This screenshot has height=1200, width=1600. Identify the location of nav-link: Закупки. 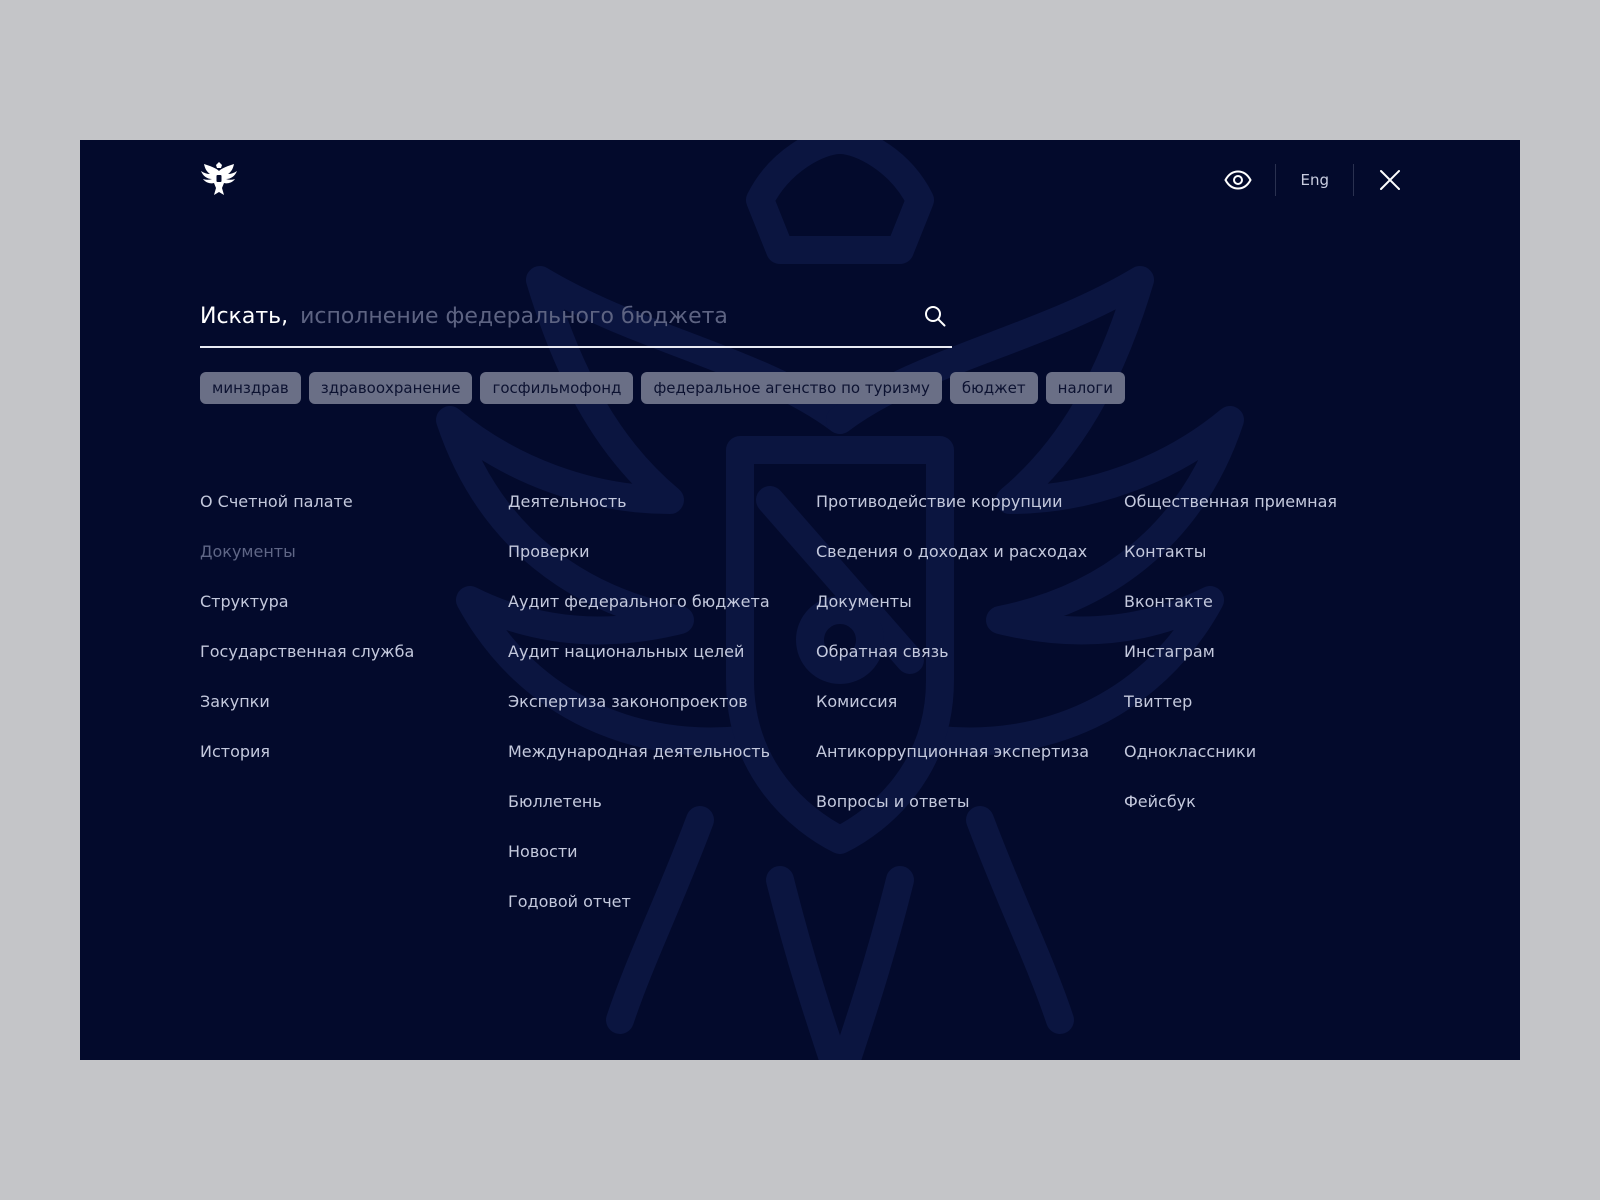
(354, 717).